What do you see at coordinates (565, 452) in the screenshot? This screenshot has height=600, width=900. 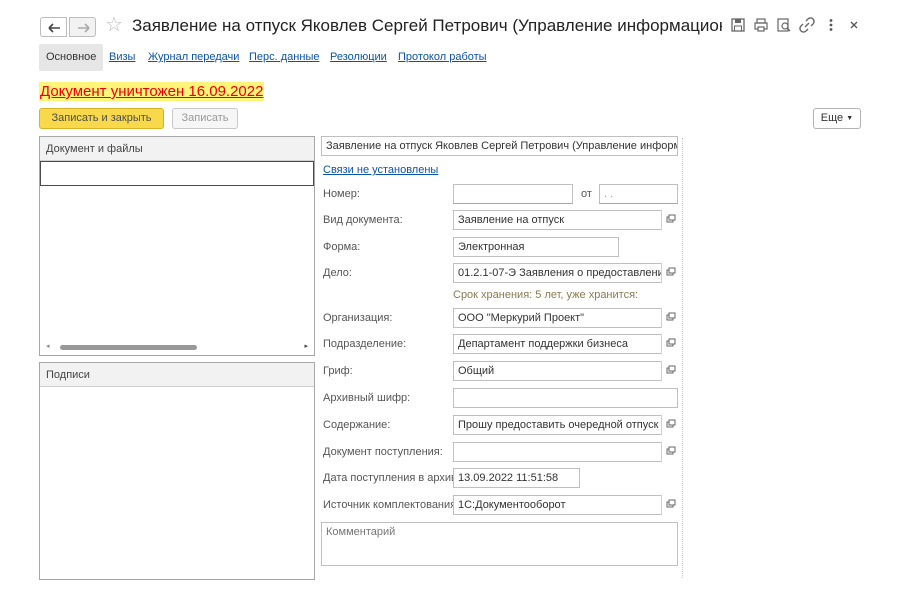 I see `incoming-document-input` at bounding box center [565, 452].